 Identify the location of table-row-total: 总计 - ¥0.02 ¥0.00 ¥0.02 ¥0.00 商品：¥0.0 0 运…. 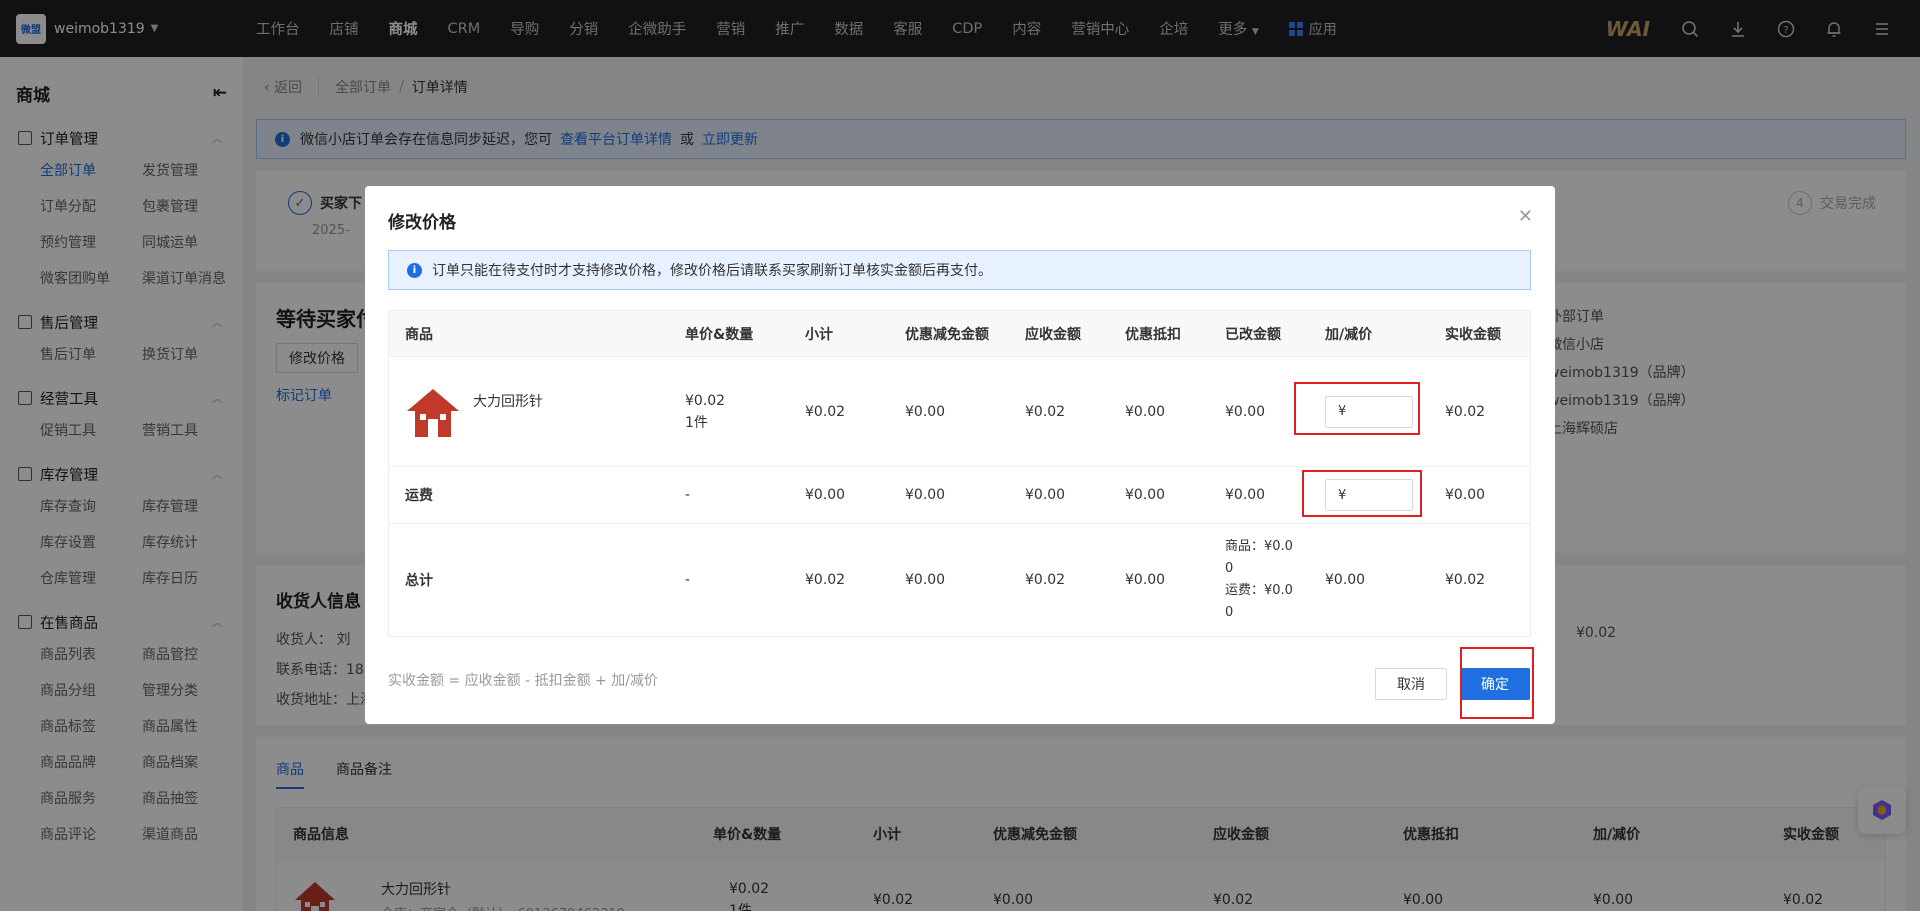
(945, 579).